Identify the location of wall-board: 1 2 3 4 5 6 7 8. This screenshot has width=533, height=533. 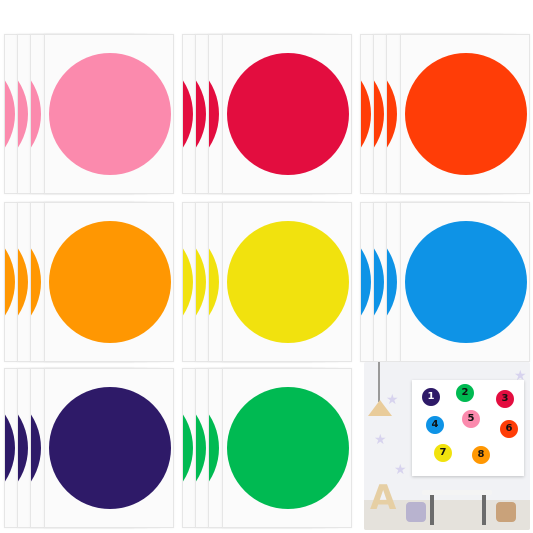
(468, 428).